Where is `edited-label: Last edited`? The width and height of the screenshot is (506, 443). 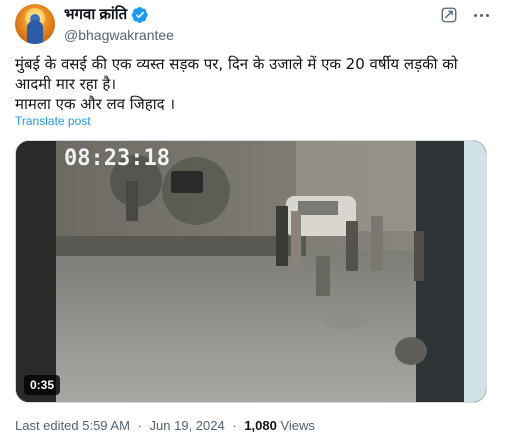 edited-label: Last edited is located at coordinates (47, 425).